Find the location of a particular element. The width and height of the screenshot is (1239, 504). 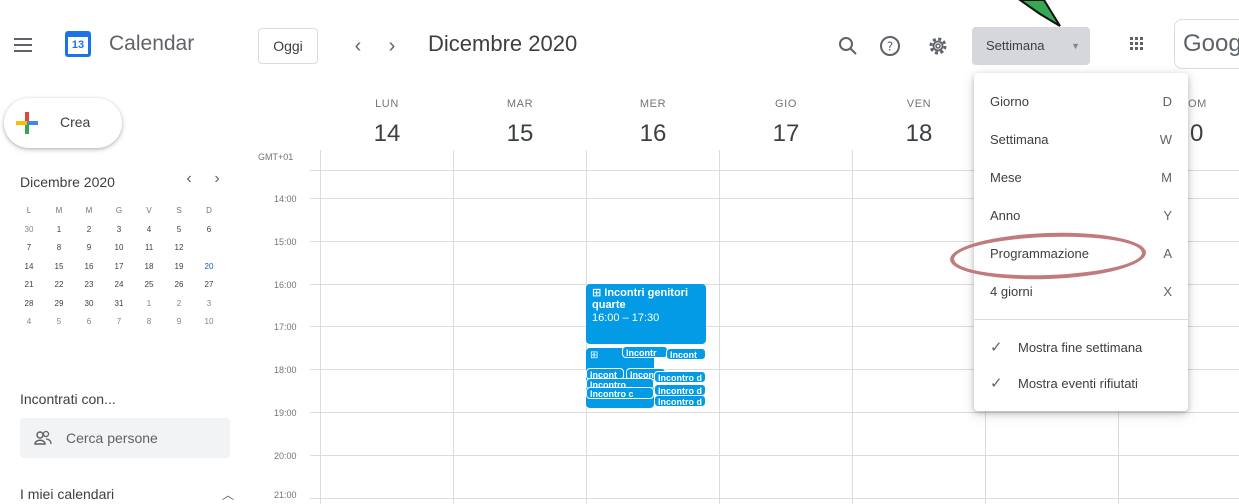

mini-day: 11 is located at coordinates (149, 248).